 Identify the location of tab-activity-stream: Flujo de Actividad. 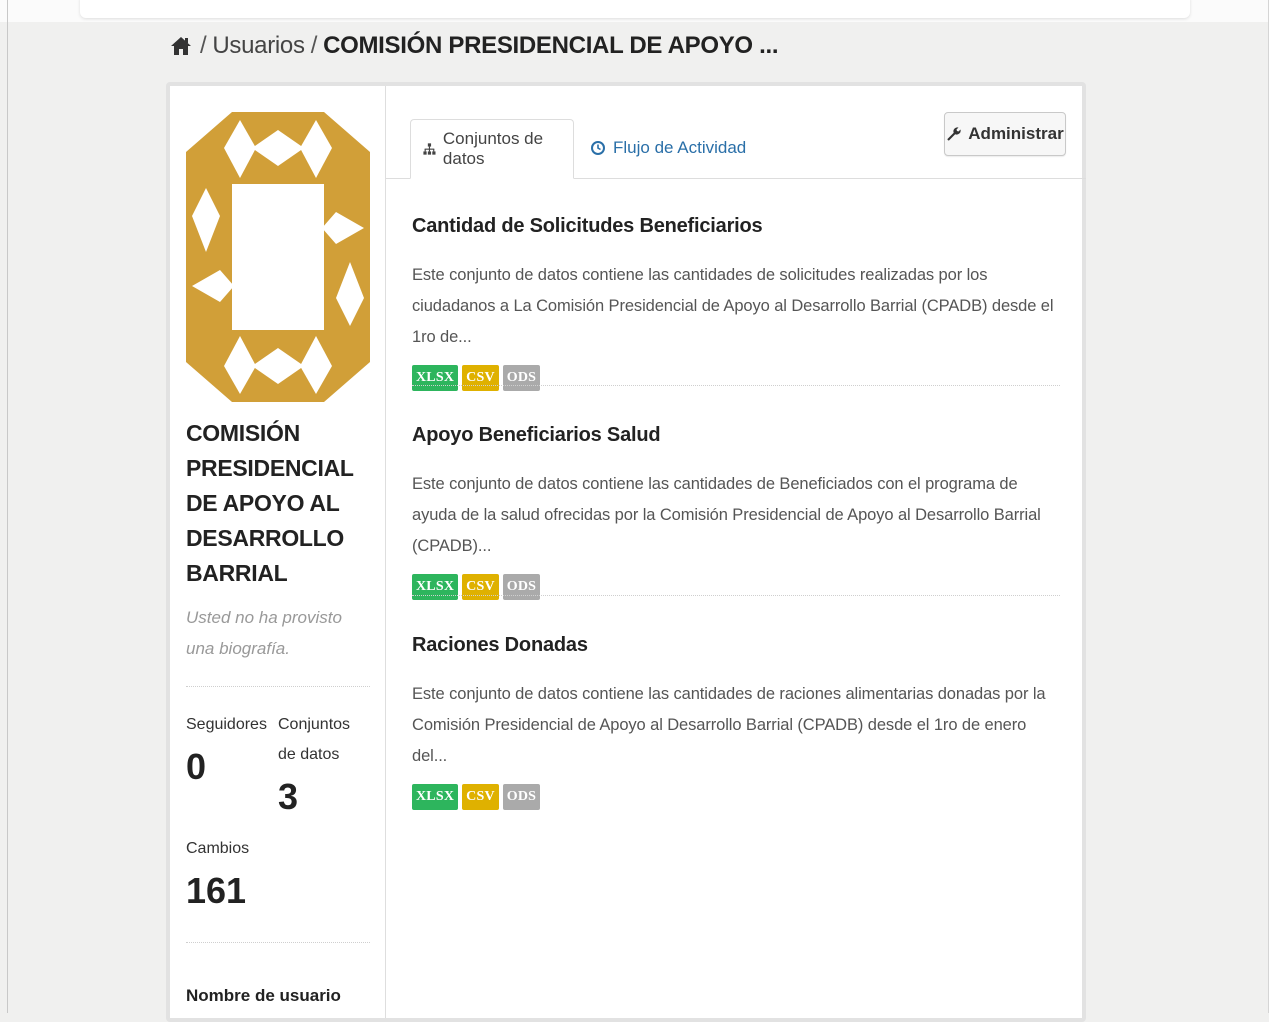
(668, 148).